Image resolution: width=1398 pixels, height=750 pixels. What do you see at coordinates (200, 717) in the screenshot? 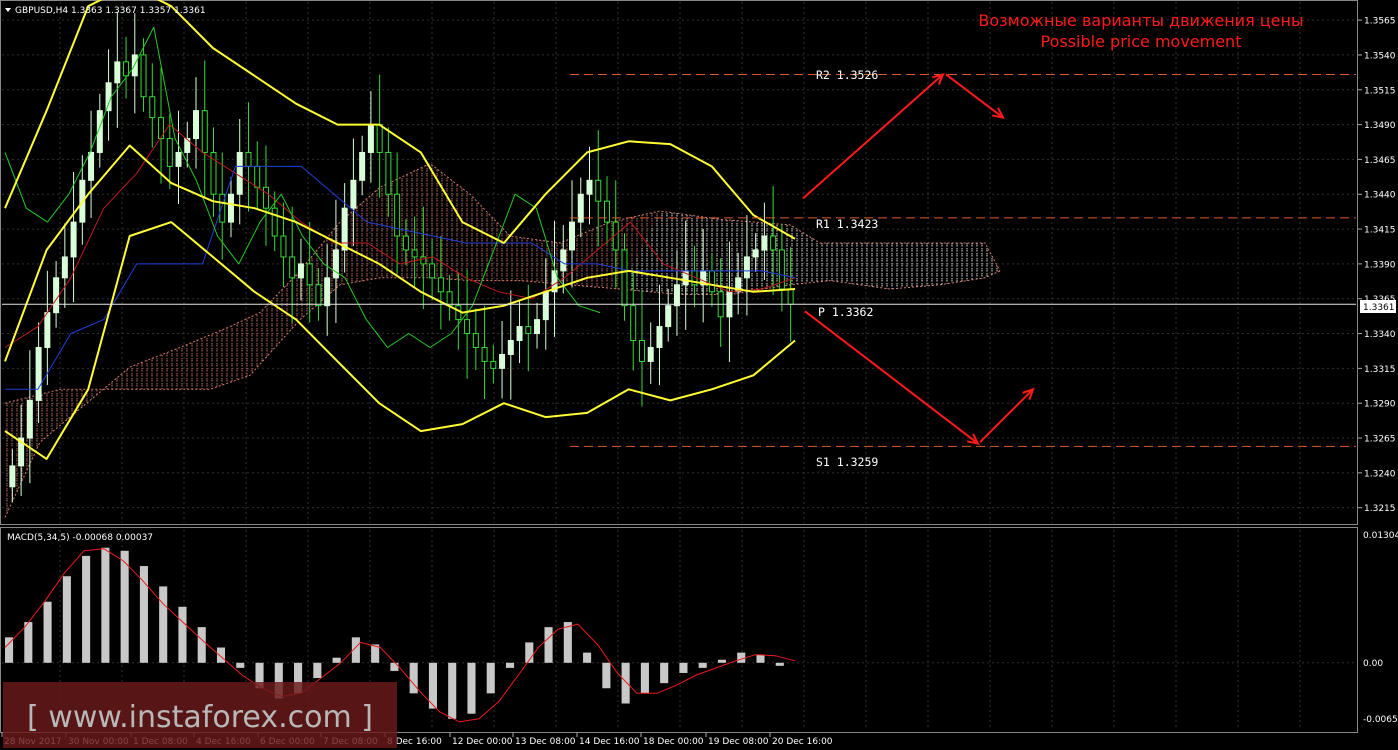
I see `watermark-text: [ www.instaforex.com ]` at bounding box center [200, 717].